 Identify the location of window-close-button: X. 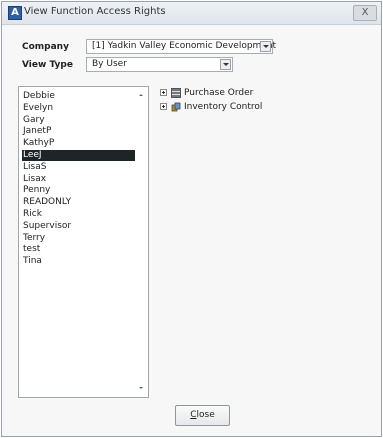
(365, 13).